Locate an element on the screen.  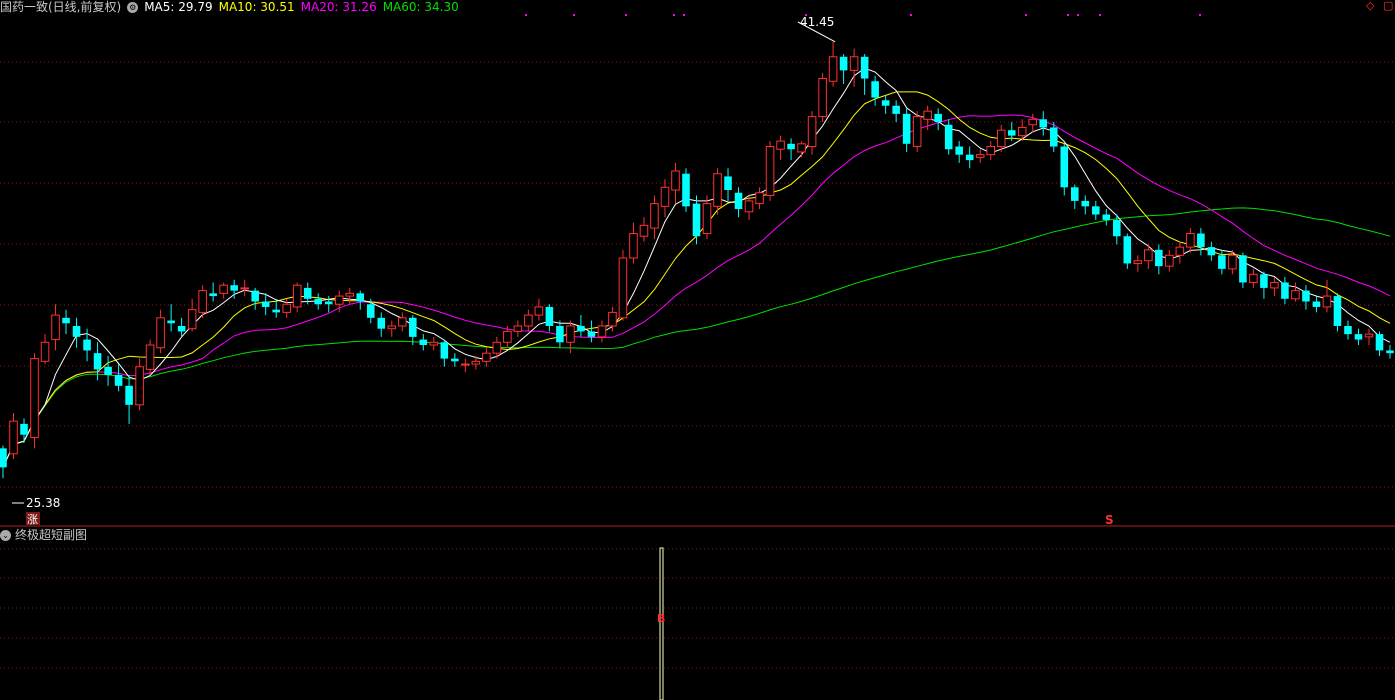
buy-signal-mark: B is located at coordinates (661, 618).